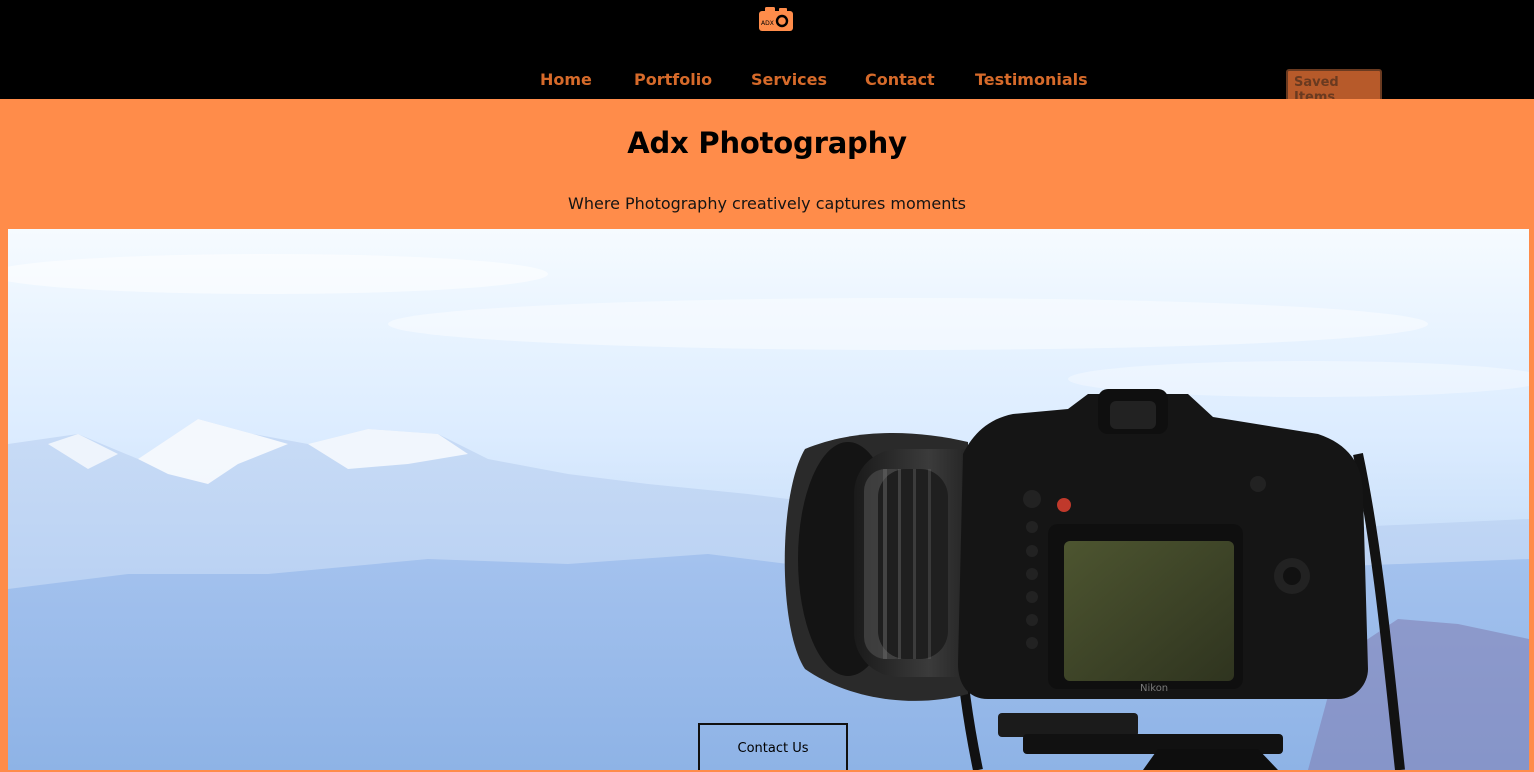 This screenshot has height=772, width=1534. What do you see at coordinates (767, 23) in the screenshot?
I see `logo-text: ADX` at bounding box center [767, 23].